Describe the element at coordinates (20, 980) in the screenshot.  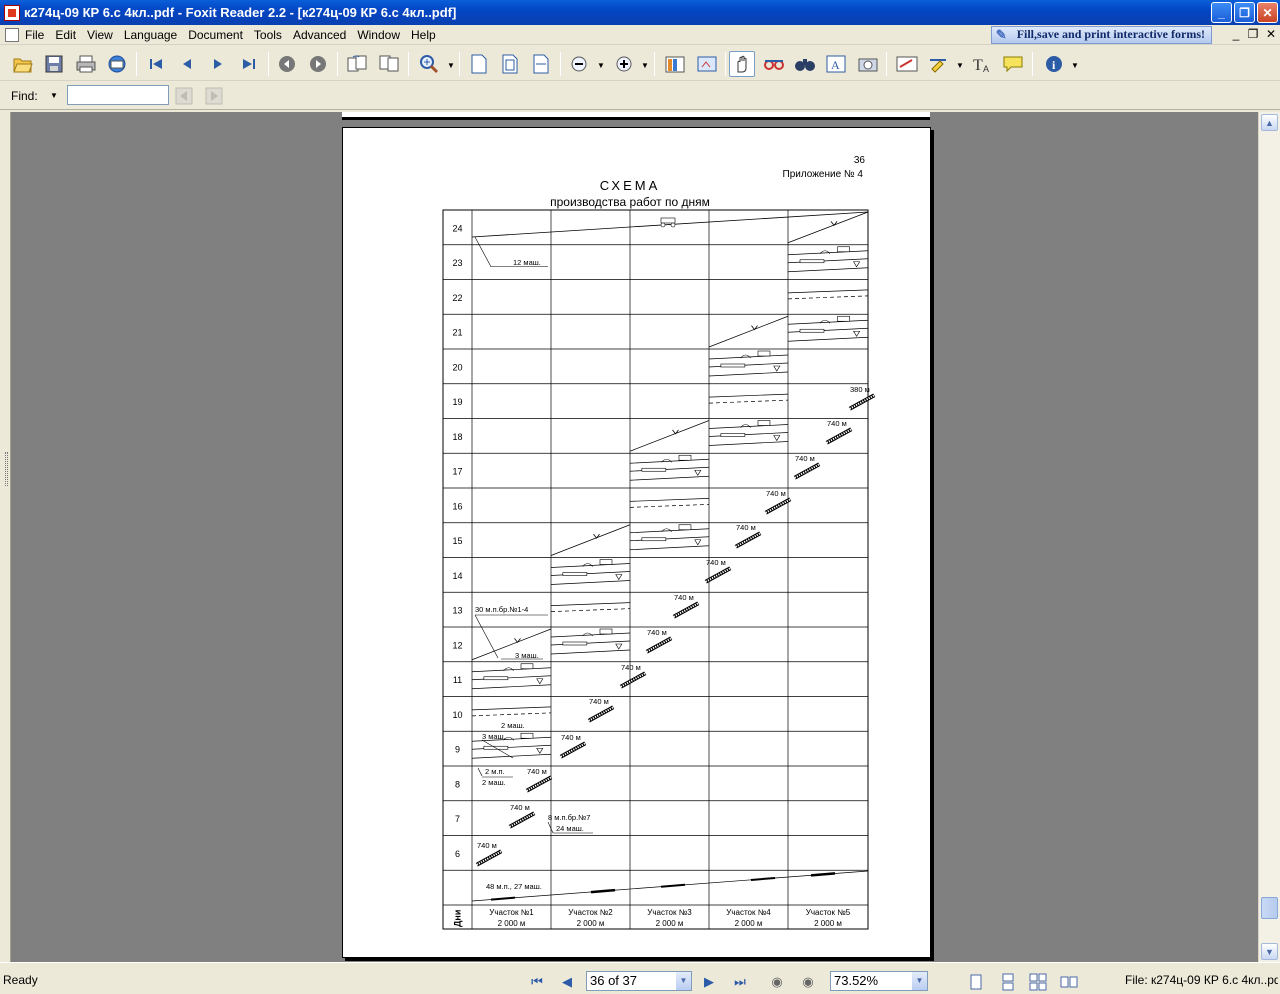
I see `status-ready: Ready` at that location.